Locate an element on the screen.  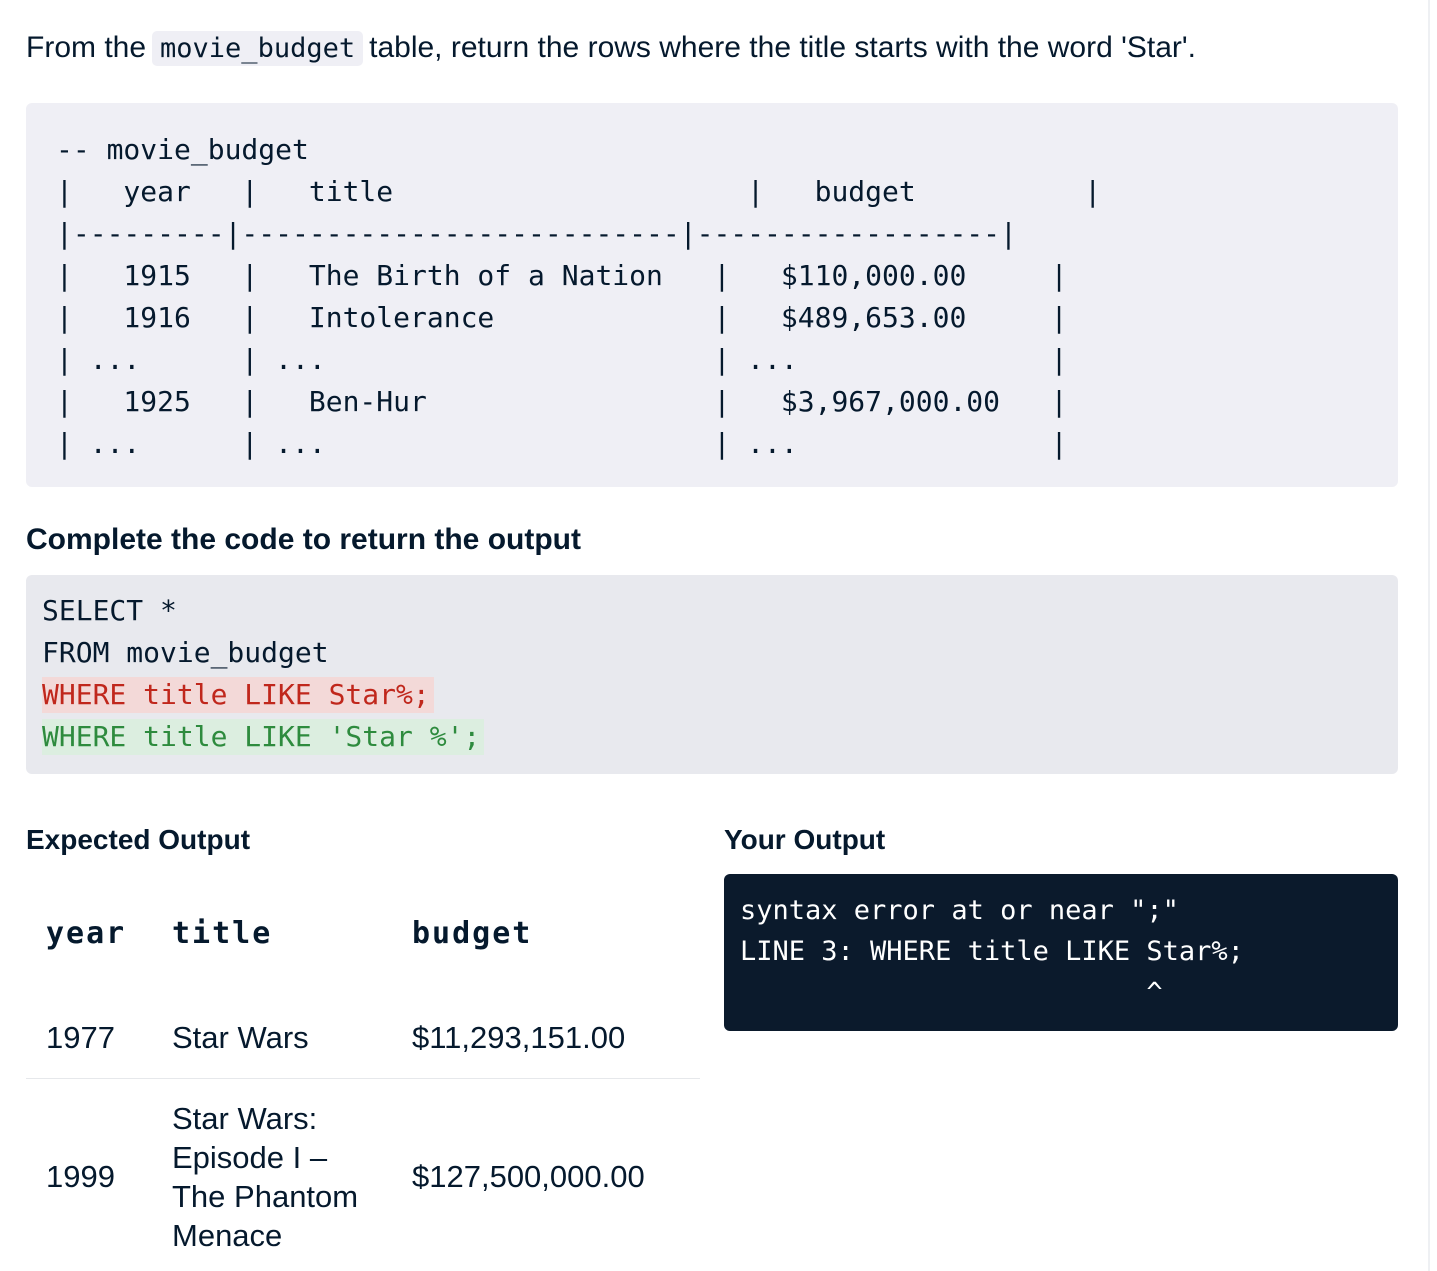
cell-year: 1977 is located at coordinates (80, 1037).